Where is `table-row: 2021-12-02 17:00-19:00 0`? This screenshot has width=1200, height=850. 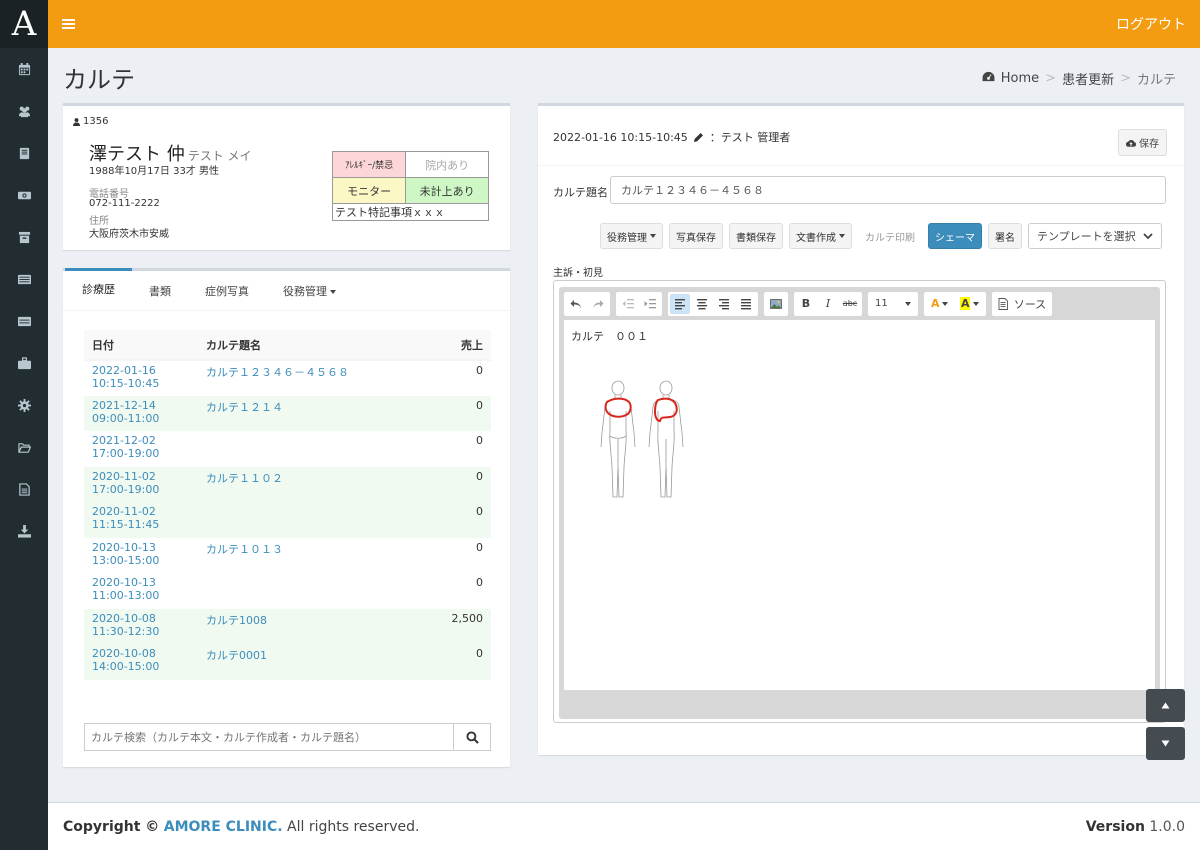
table-row: 2021-12-02 17:00-19:00 0 is located at coordinates (287, 449).